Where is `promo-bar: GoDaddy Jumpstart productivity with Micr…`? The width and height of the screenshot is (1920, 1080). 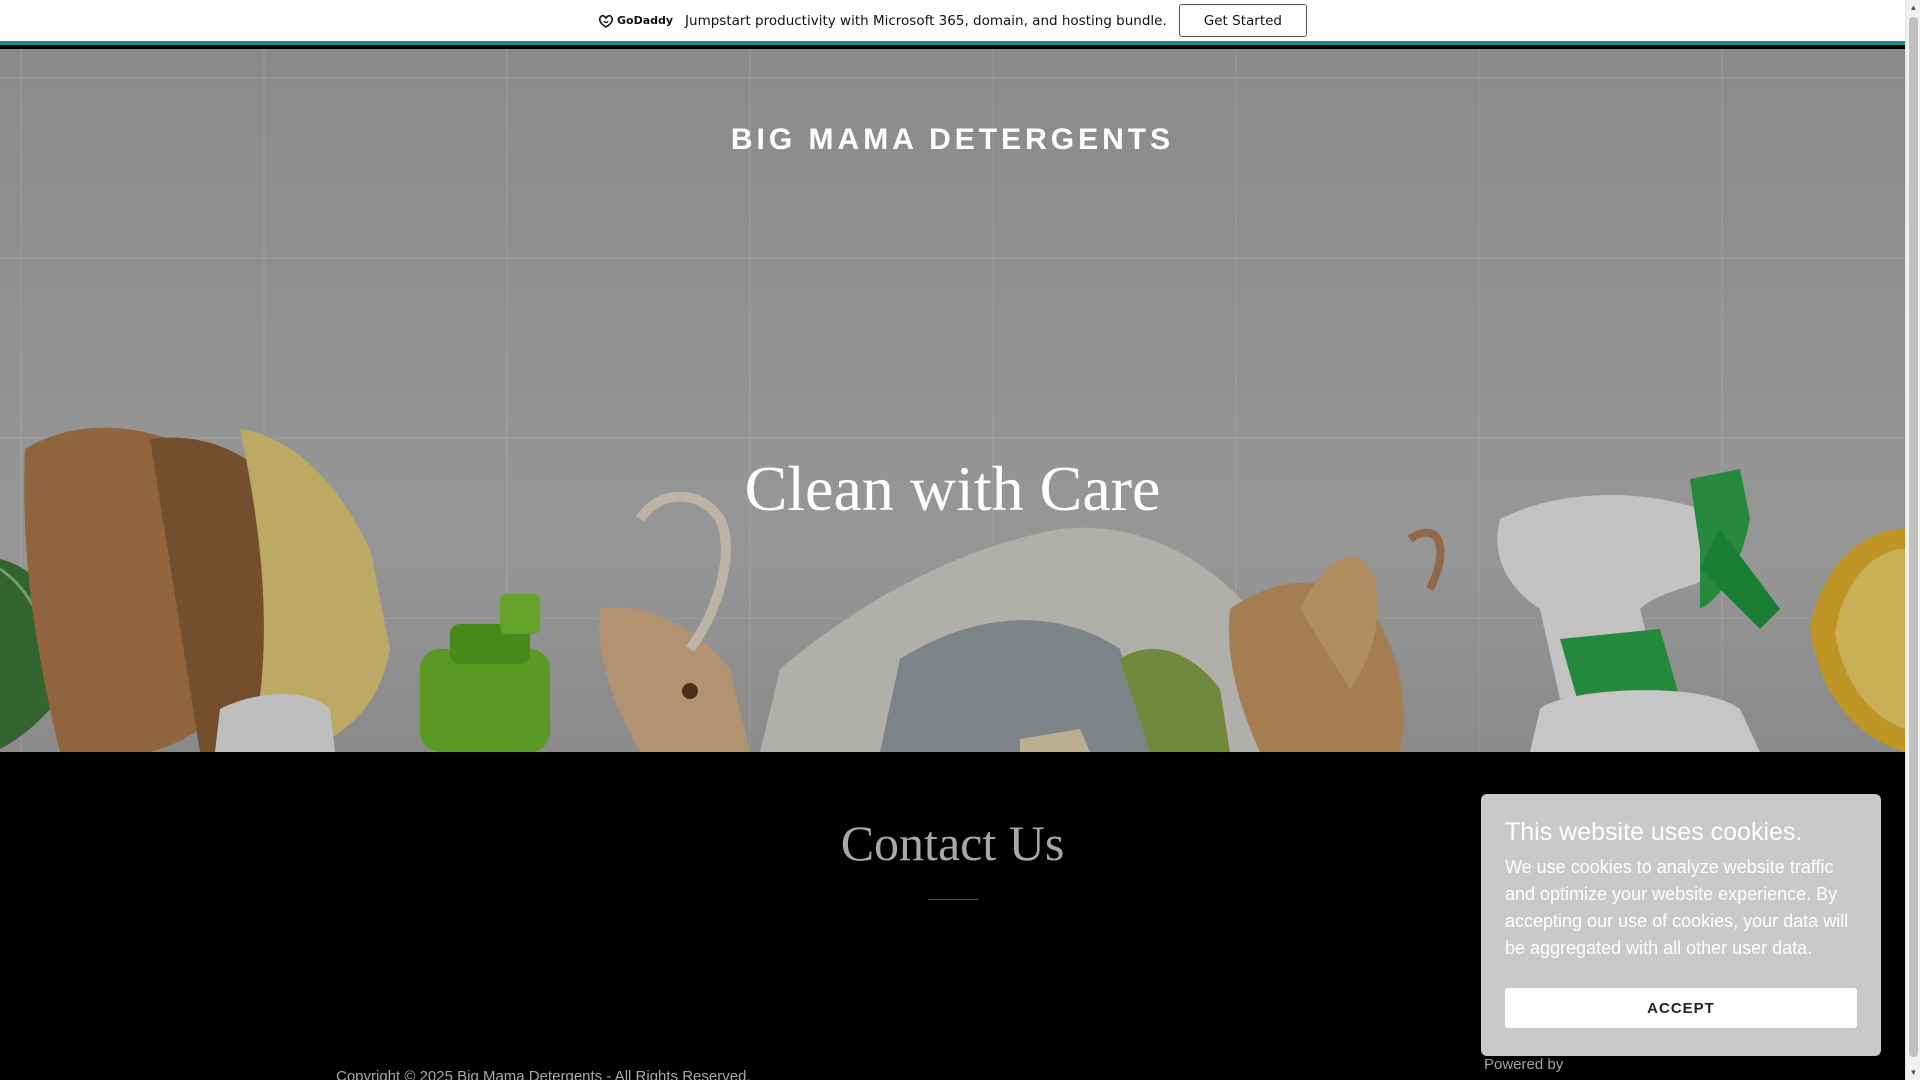
promo-bar: GoDaddy Jumpstart productivity with Micr… is located at coordinates (952, 22).